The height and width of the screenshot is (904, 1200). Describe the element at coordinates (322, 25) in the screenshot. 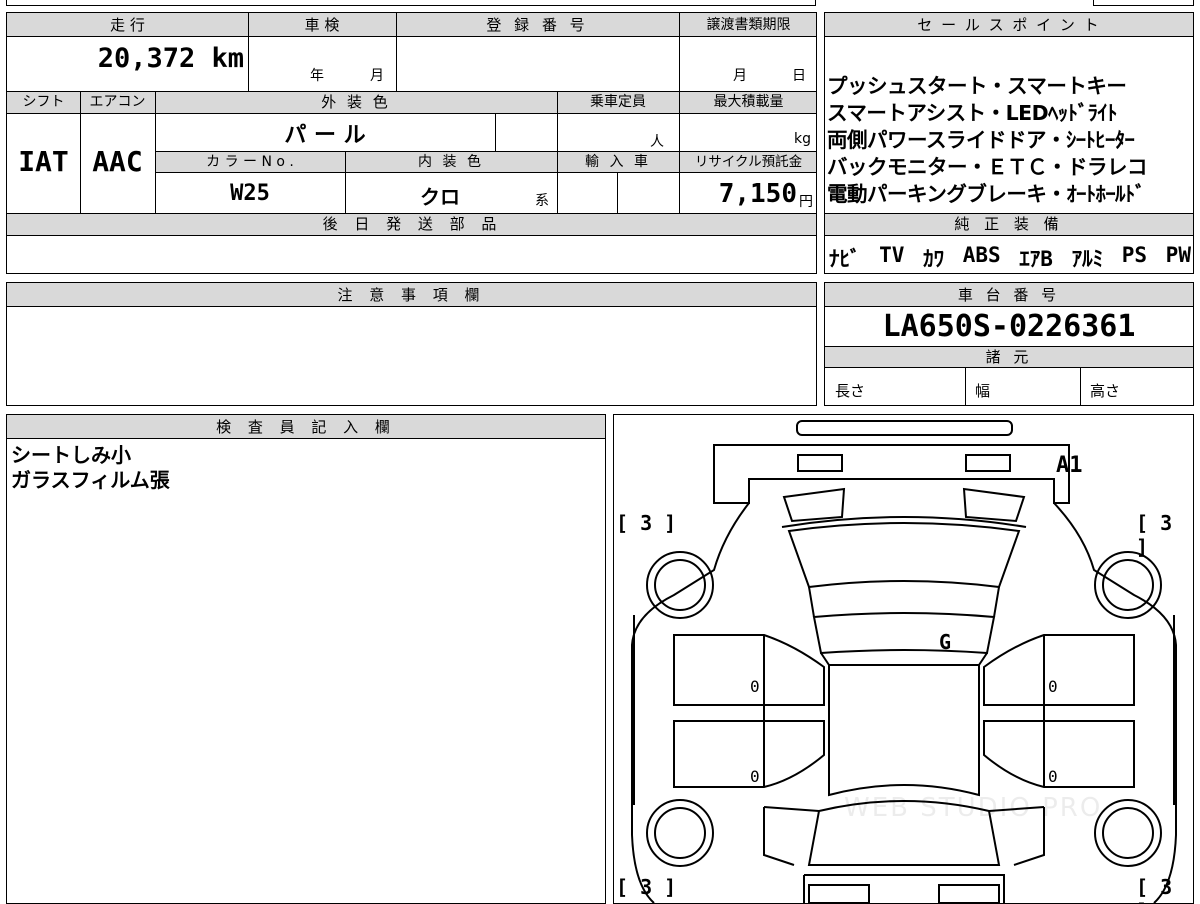

I see `shaken-label: 車 検` at that location.